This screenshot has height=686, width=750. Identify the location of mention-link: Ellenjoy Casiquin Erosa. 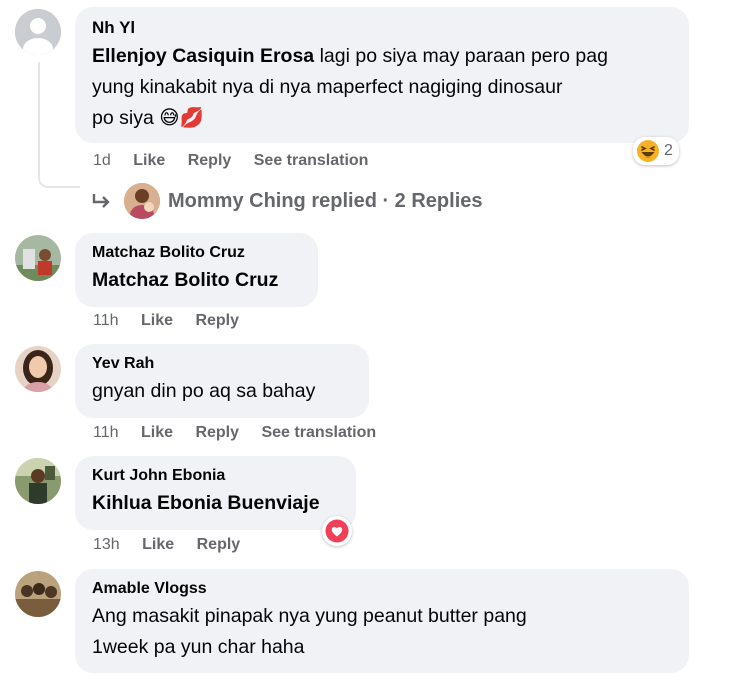
(203, 56).